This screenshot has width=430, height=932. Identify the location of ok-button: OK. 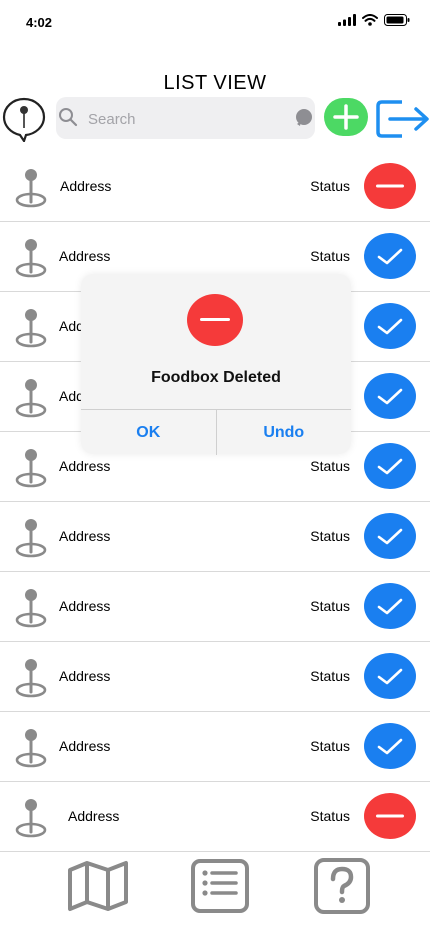
(148, 432).